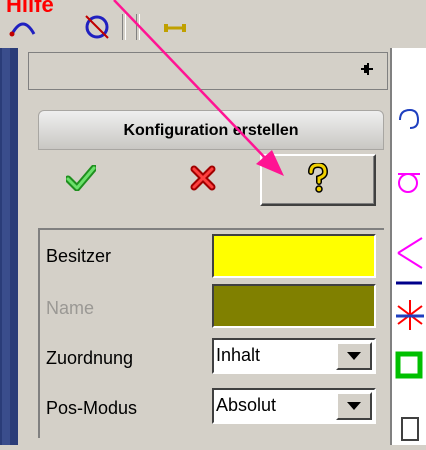 This screenshot has width=426, height=450. I want to click on owner-color-swatch, so click(294, 256).